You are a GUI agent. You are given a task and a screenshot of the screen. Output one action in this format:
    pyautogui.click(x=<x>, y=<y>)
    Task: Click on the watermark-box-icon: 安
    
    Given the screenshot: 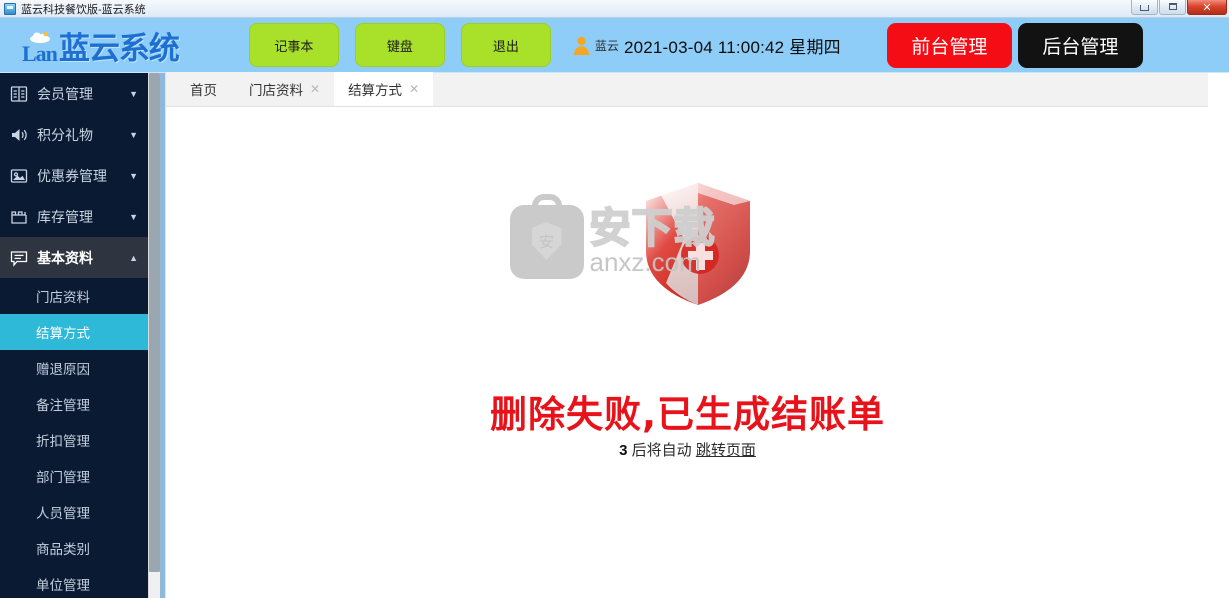 What is the action you would take?
    pyautogui.click(x=546, y=236)
    